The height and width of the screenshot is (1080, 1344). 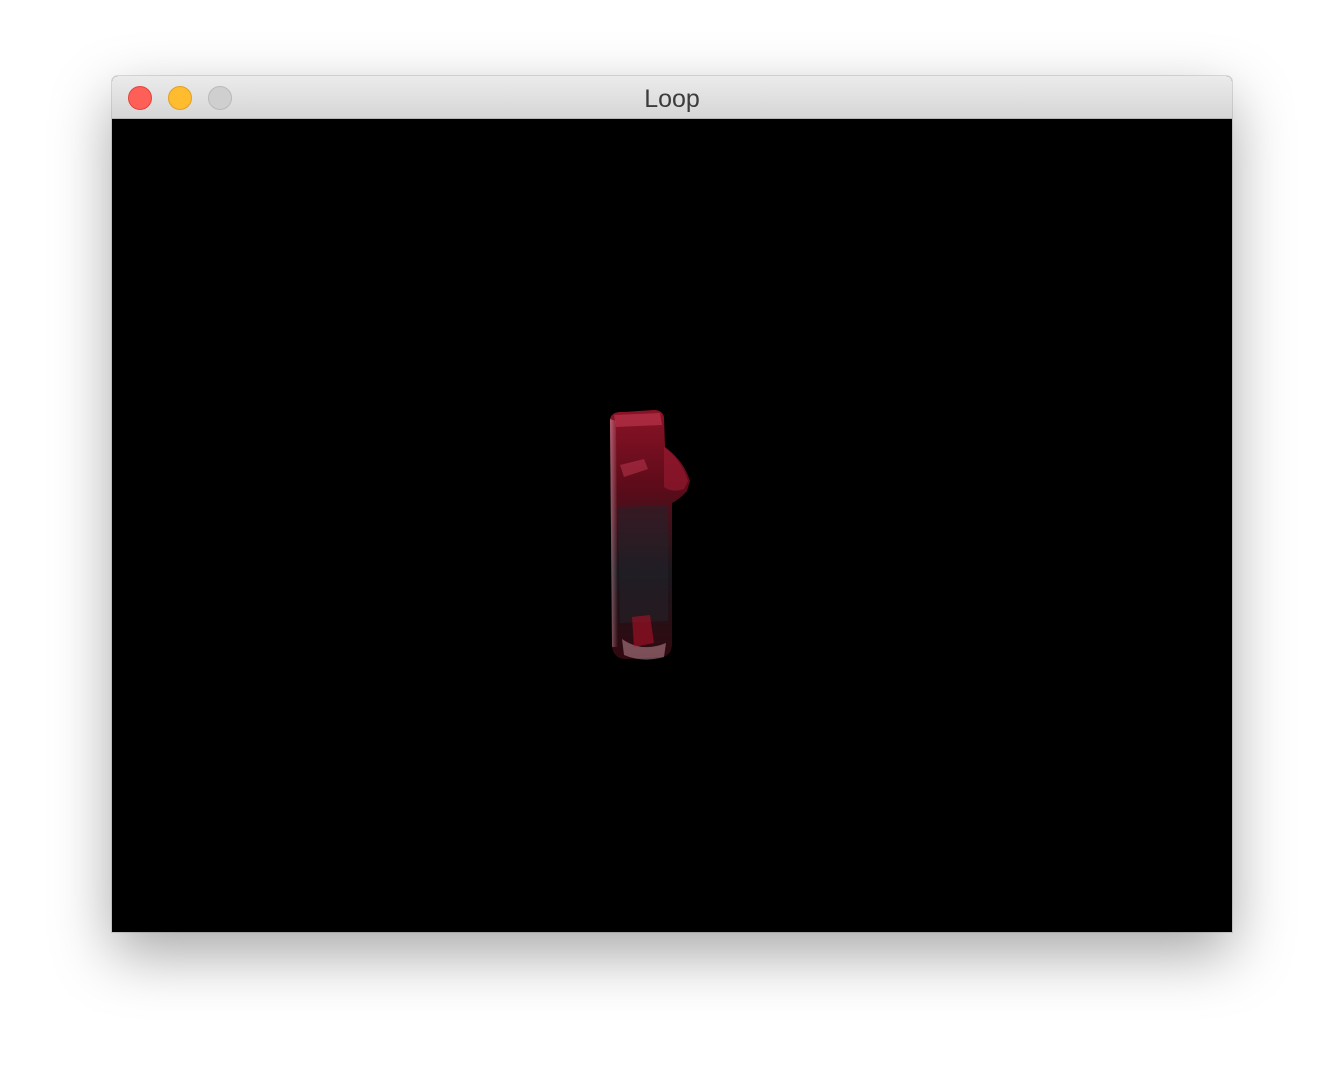 I want to click on window-title: Loop, so click(x=672, y=99).